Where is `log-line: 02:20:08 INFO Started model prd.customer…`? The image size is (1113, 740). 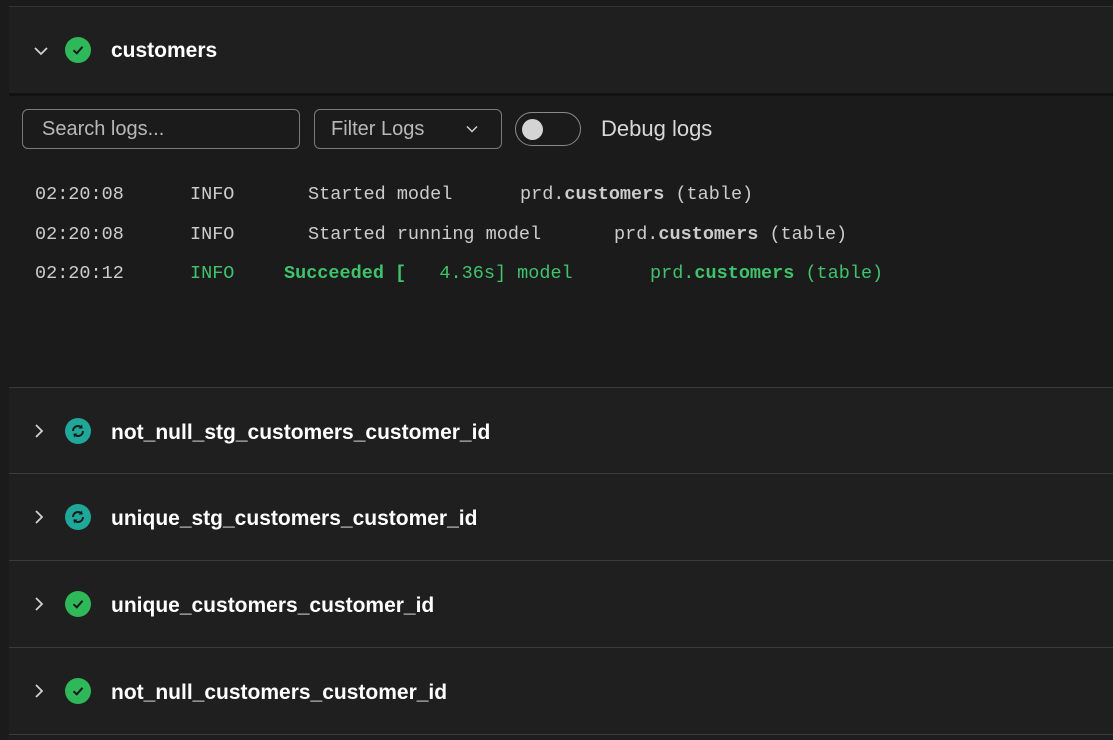 log-line: 02:20:08 INFO Started model prd.customer… is located at coordinates (381, 196).